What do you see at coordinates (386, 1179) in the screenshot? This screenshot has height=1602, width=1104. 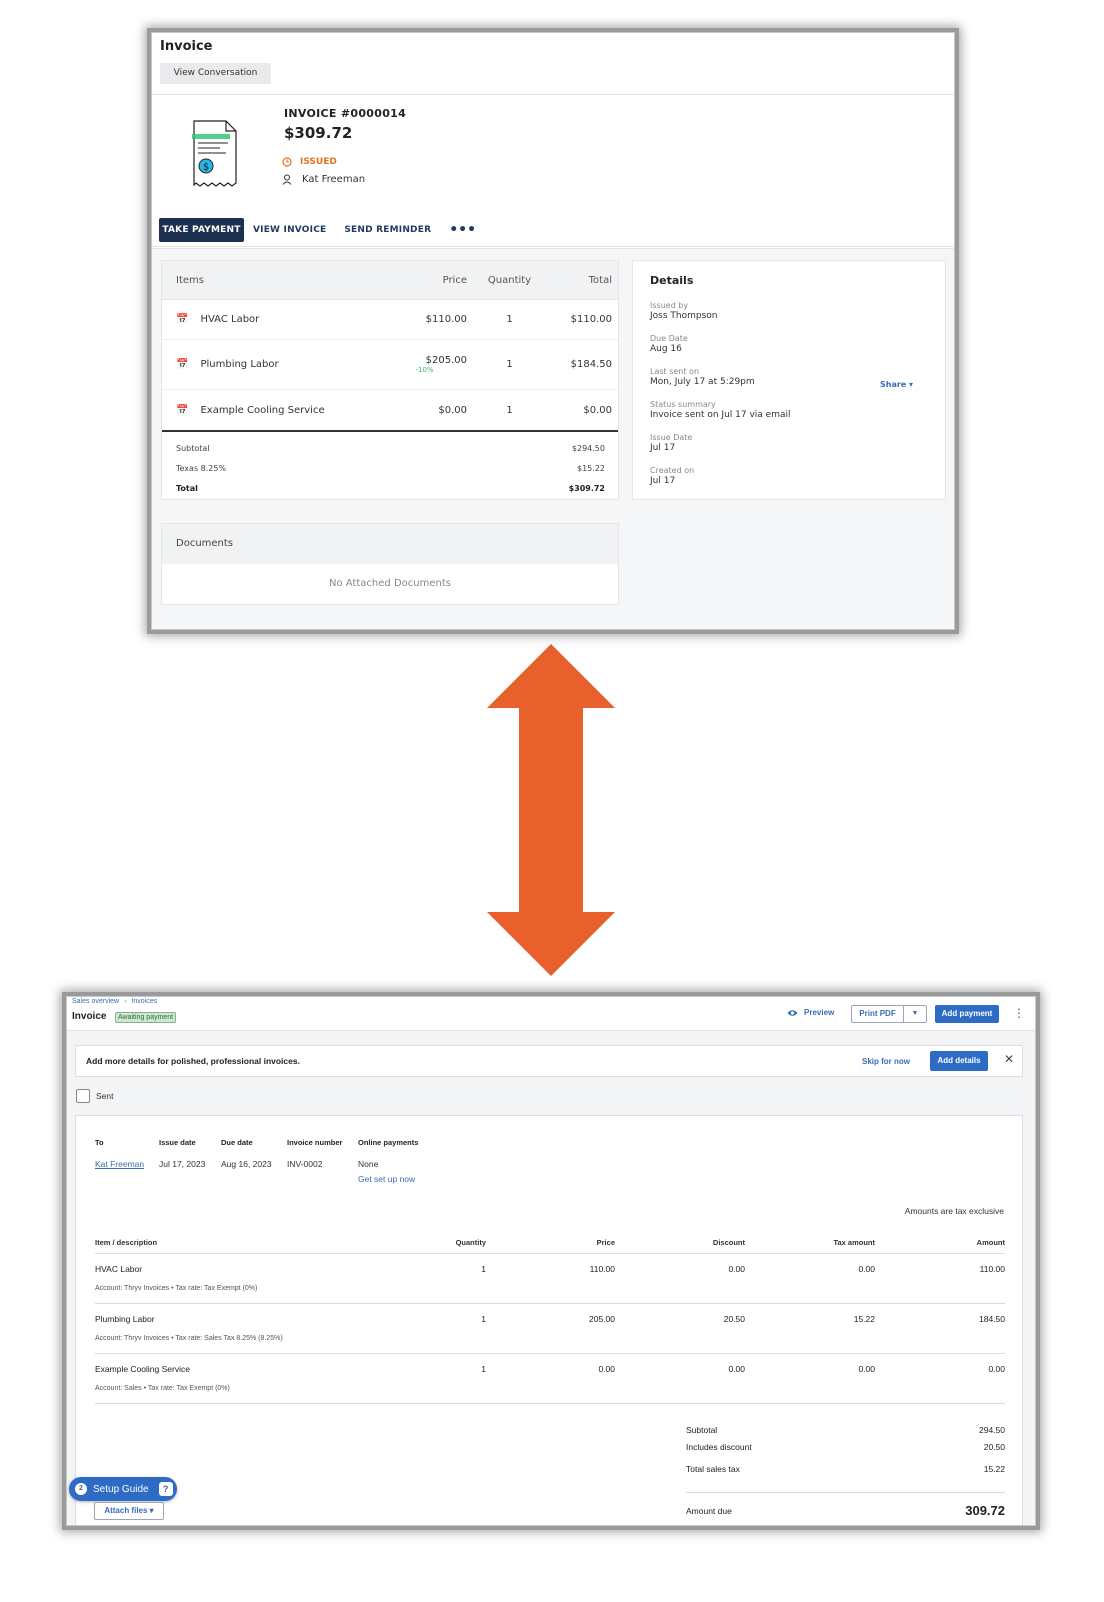 I see `get-set-up-link: Get set up now` at bounding box center [386, 1179].